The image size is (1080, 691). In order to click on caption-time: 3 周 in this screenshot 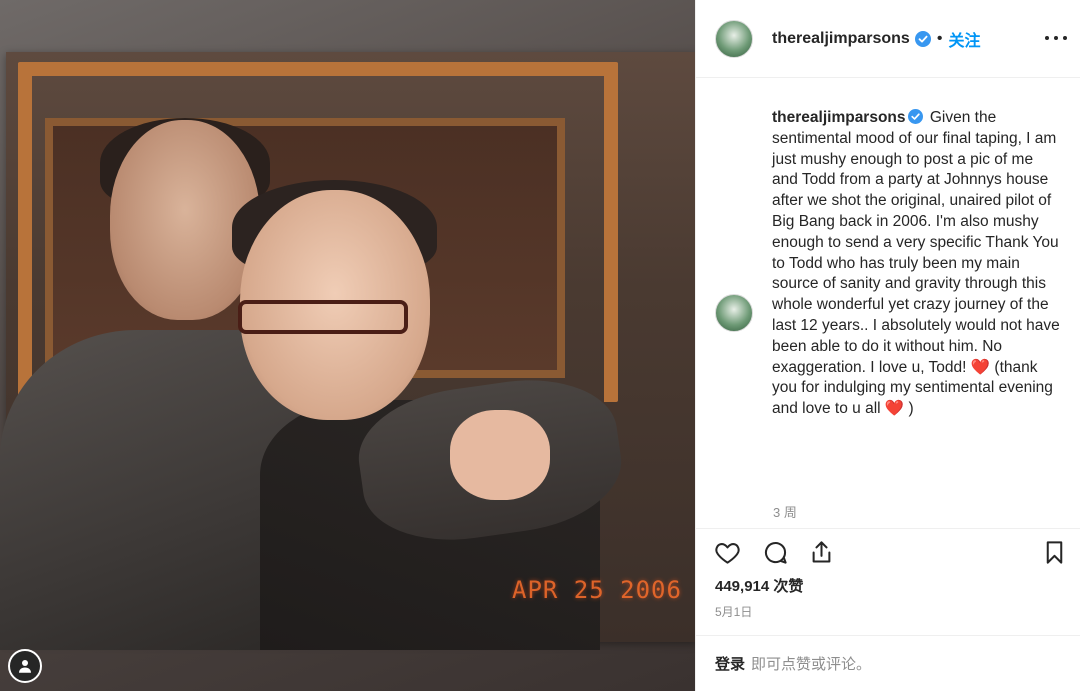, I will do `click(785, 511)`.